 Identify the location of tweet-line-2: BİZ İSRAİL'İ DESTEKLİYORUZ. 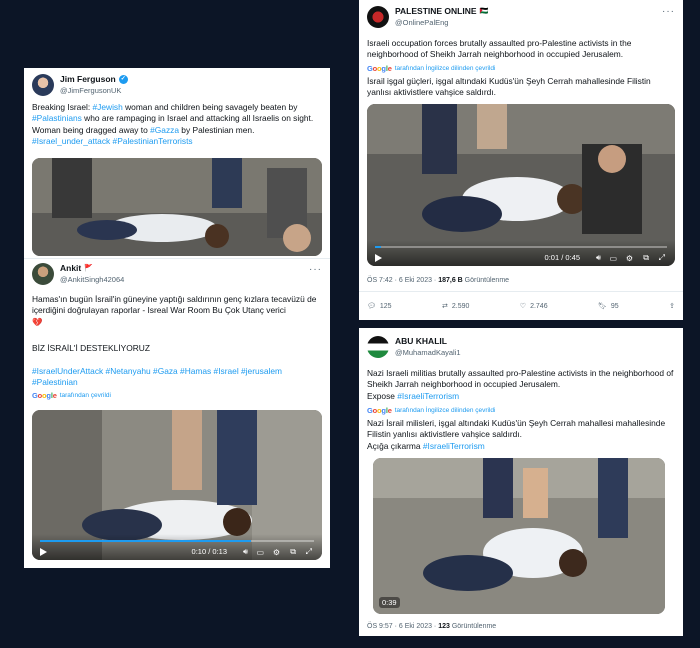
(91, 348).